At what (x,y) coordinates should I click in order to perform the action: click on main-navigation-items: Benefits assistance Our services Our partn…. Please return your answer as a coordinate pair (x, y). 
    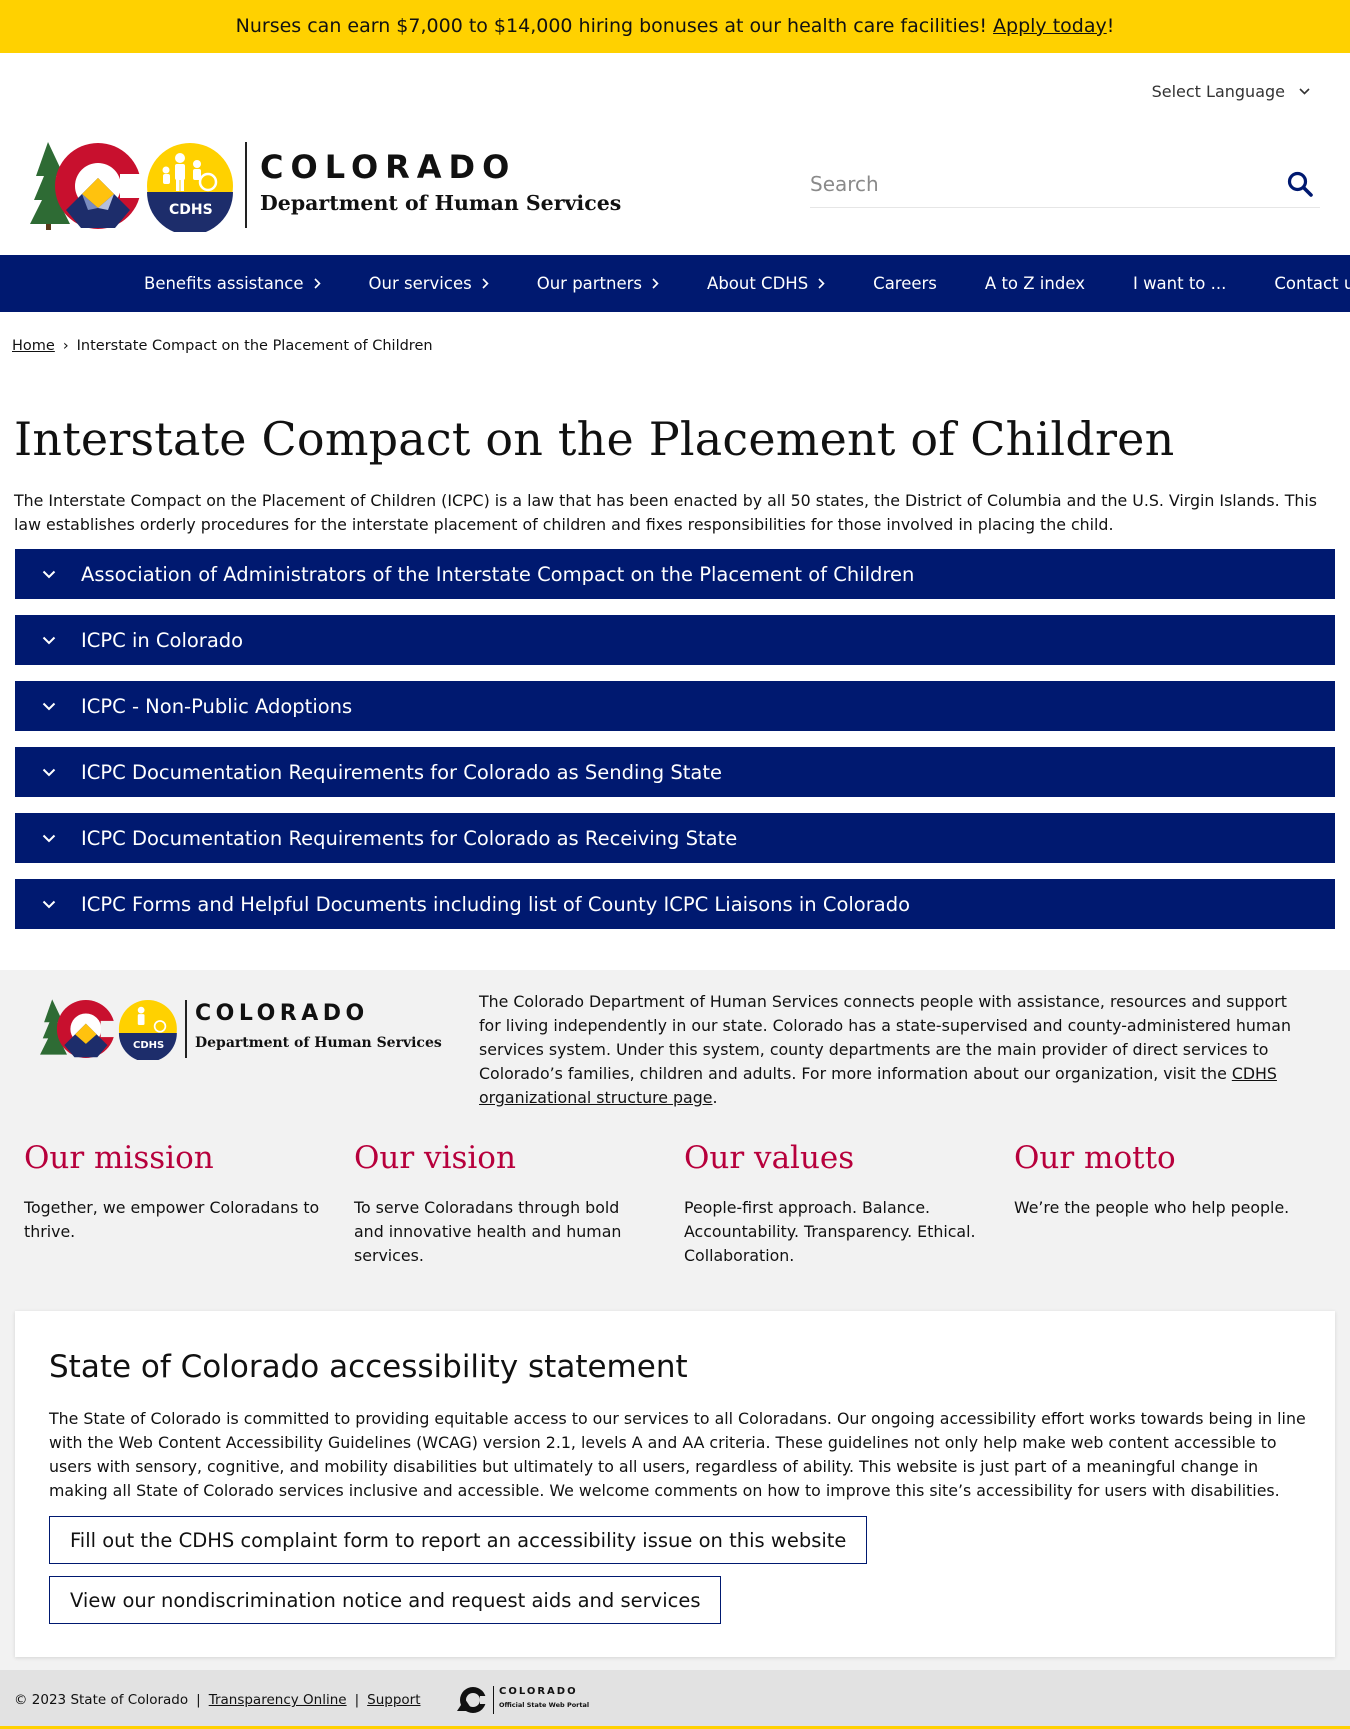
    Looking at the image, I should click on (735, 283).